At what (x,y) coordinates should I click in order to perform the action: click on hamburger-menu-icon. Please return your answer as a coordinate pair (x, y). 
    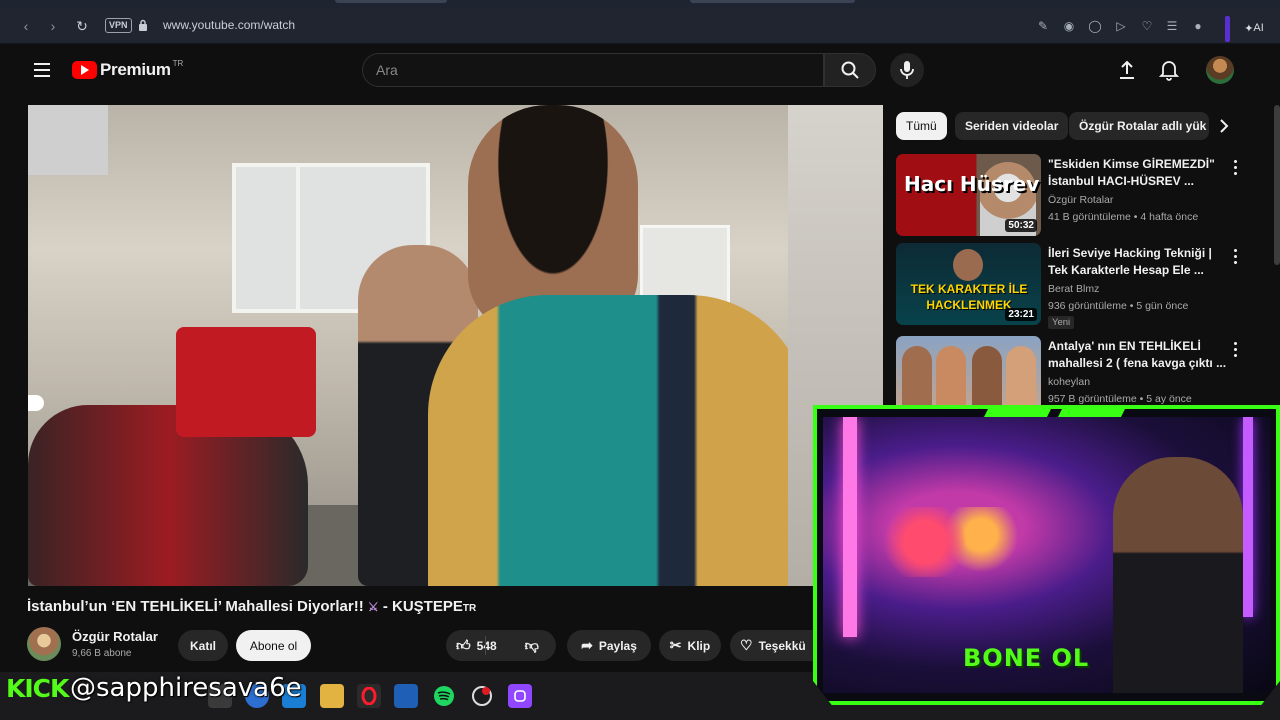
    Looking at the image, I should click on (42, 70).